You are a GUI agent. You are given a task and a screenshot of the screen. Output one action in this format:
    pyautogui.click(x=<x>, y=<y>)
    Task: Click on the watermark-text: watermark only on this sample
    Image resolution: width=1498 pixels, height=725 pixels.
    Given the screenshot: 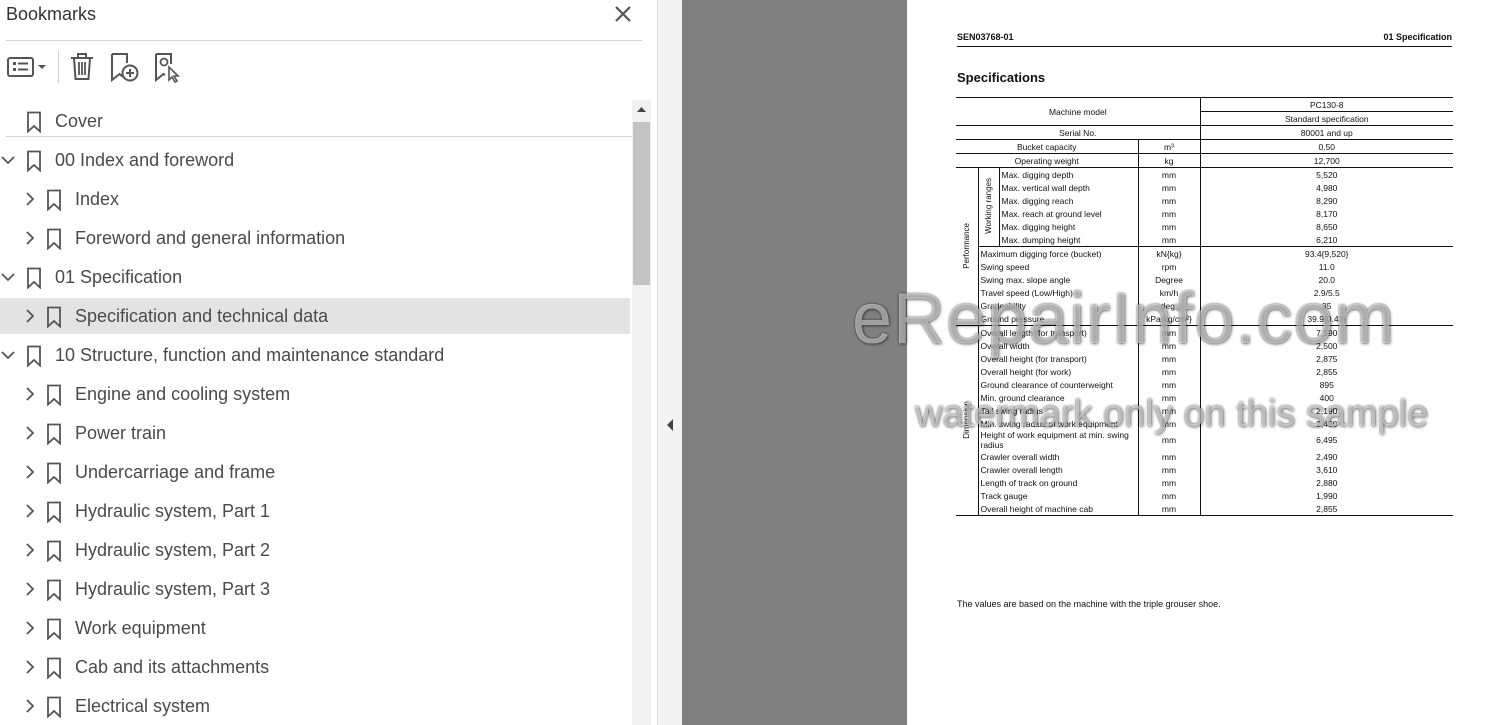 What is the action you would take?
    pyautogui.click(x=1172, y=414)
    